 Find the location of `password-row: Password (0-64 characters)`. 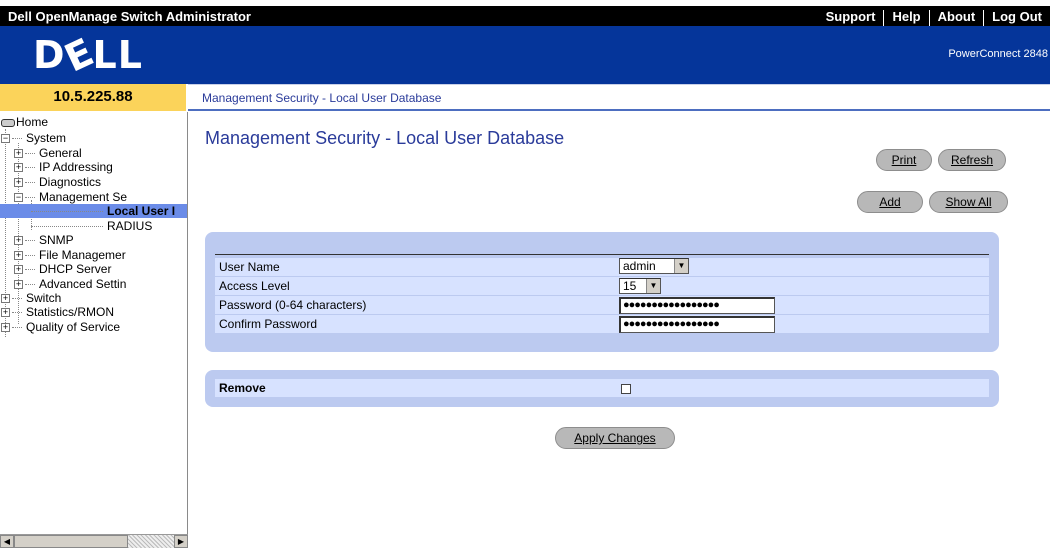

password-row: Password (0-64 characters) is located at coordinates (602, 305).